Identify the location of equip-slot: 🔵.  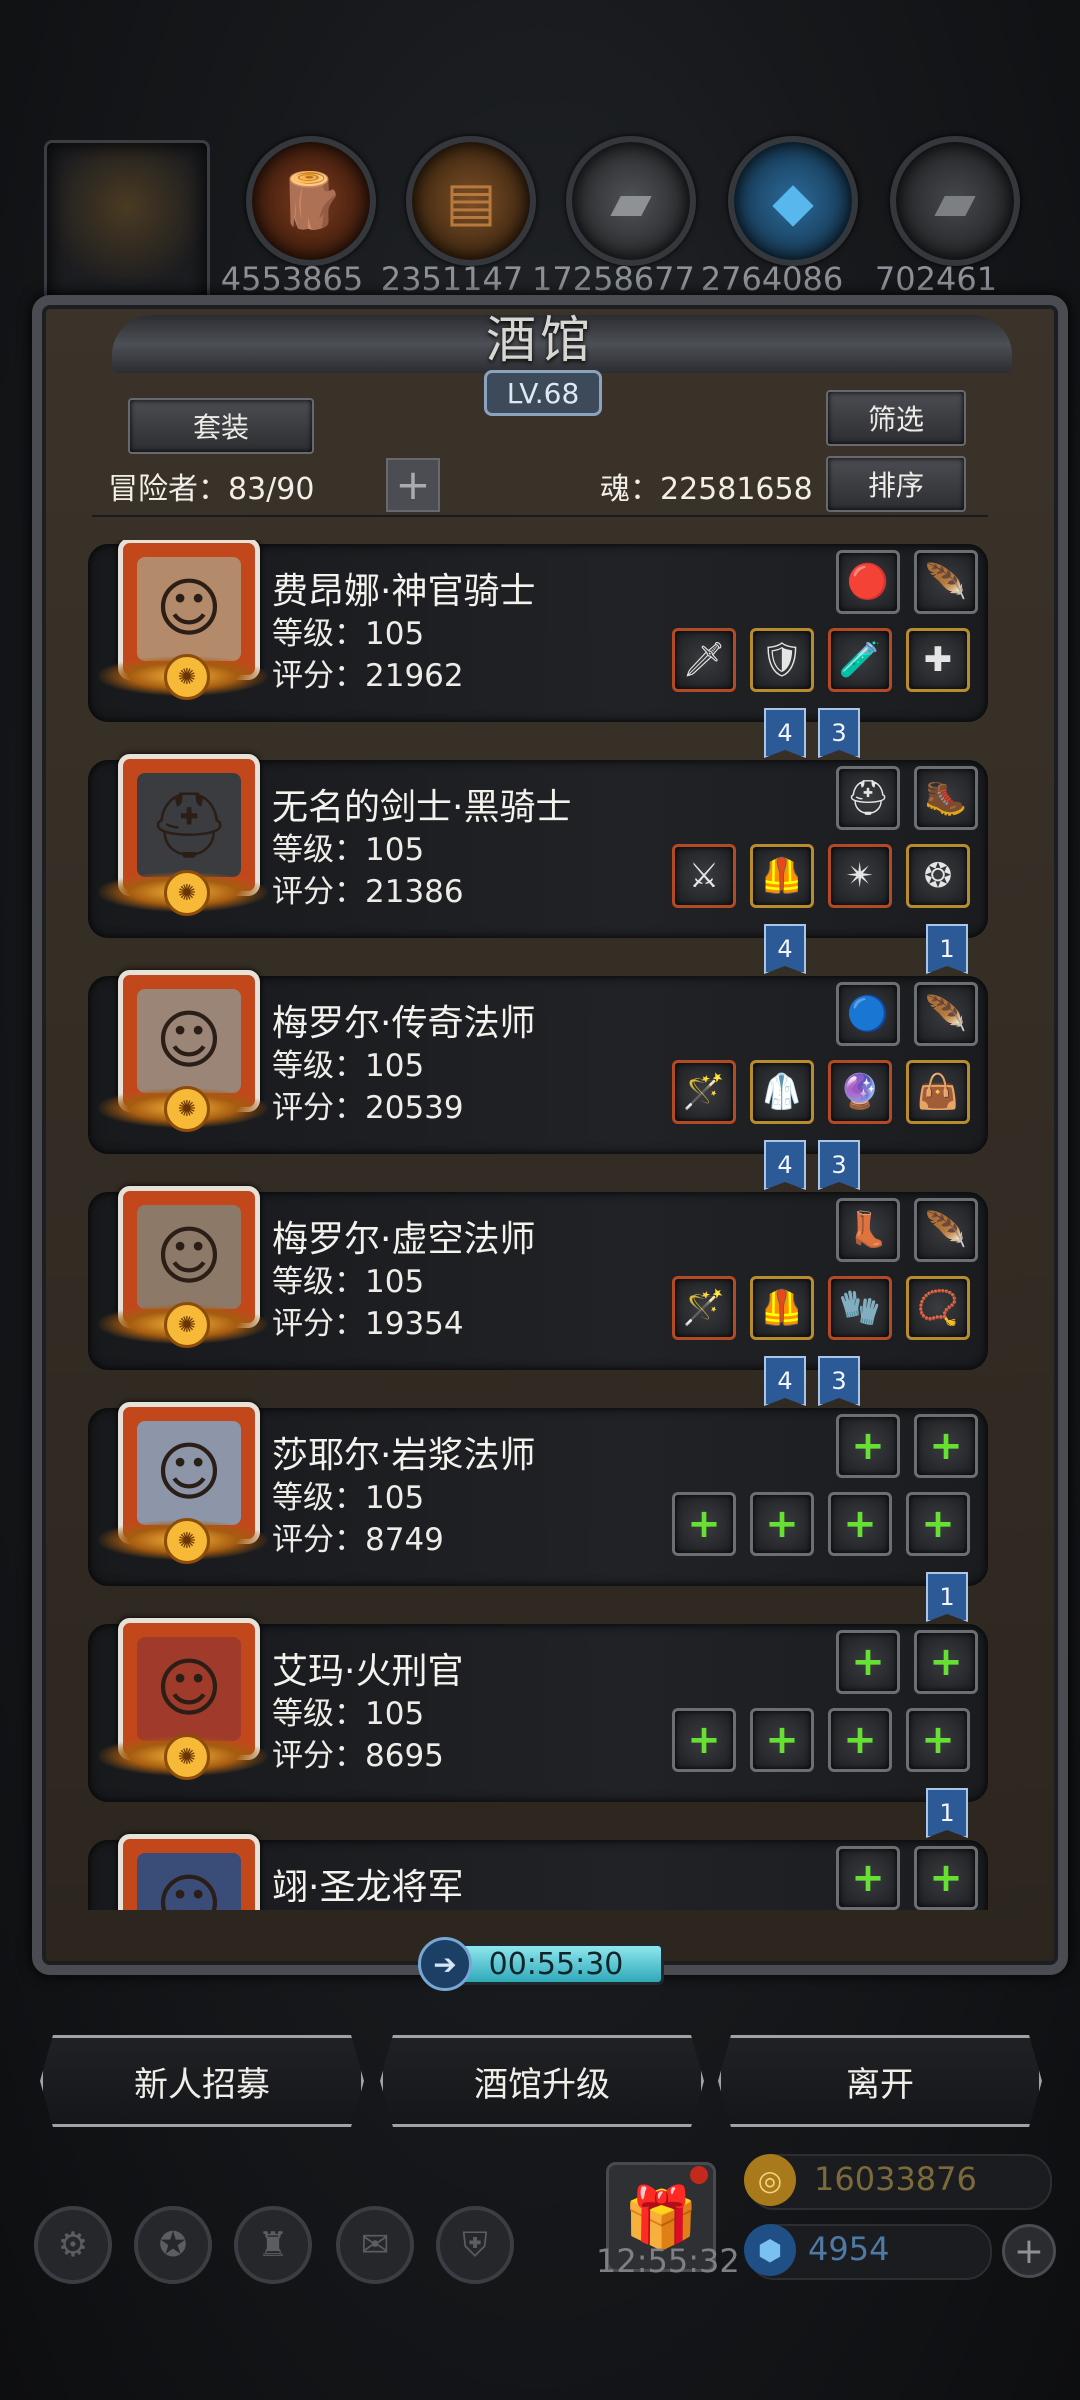
(868, 1014).